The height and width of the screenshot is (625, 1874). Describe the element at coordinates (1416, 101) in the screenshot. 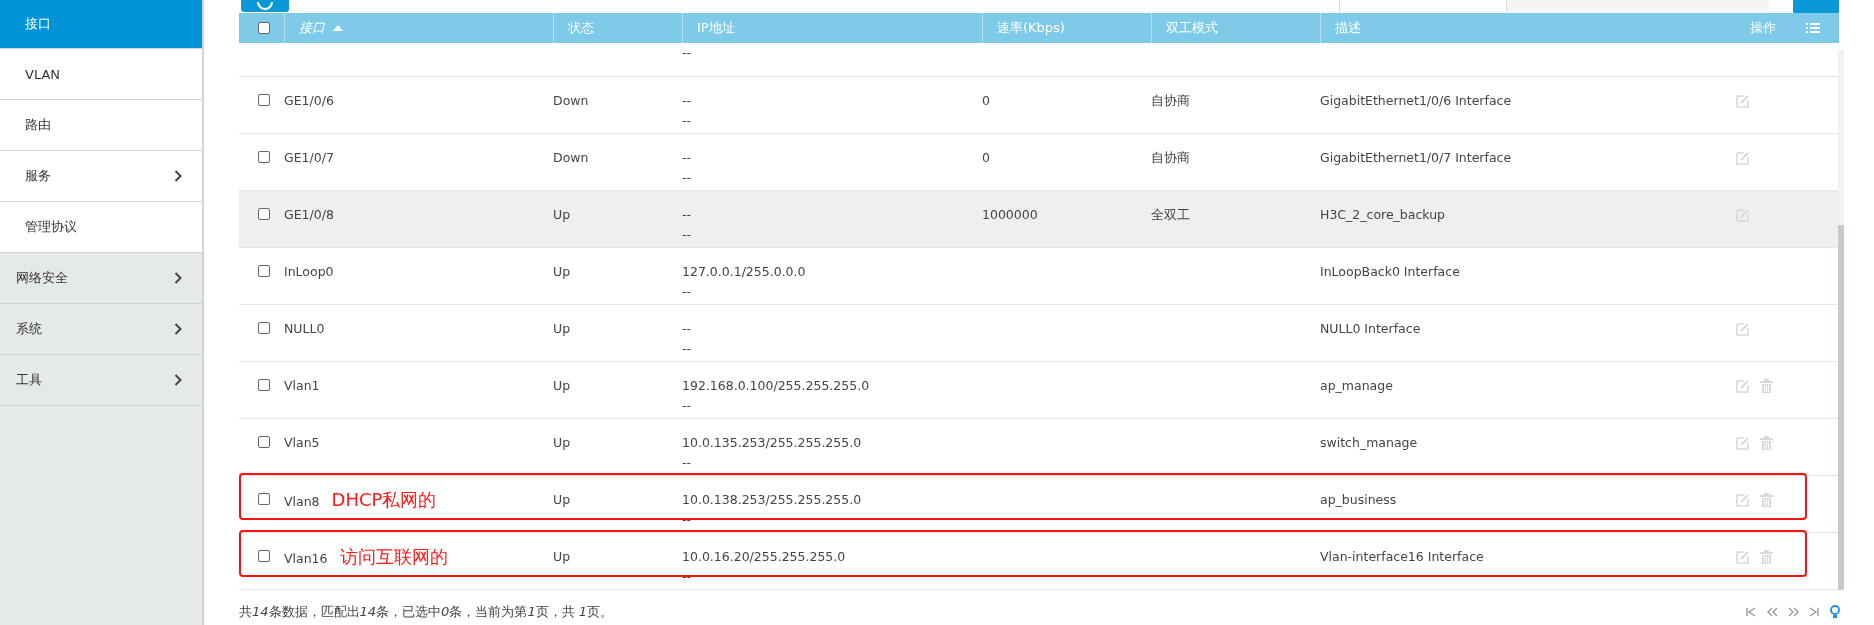

I see `description-text: GigabitEthernet1/0/6 Interface` at that location.